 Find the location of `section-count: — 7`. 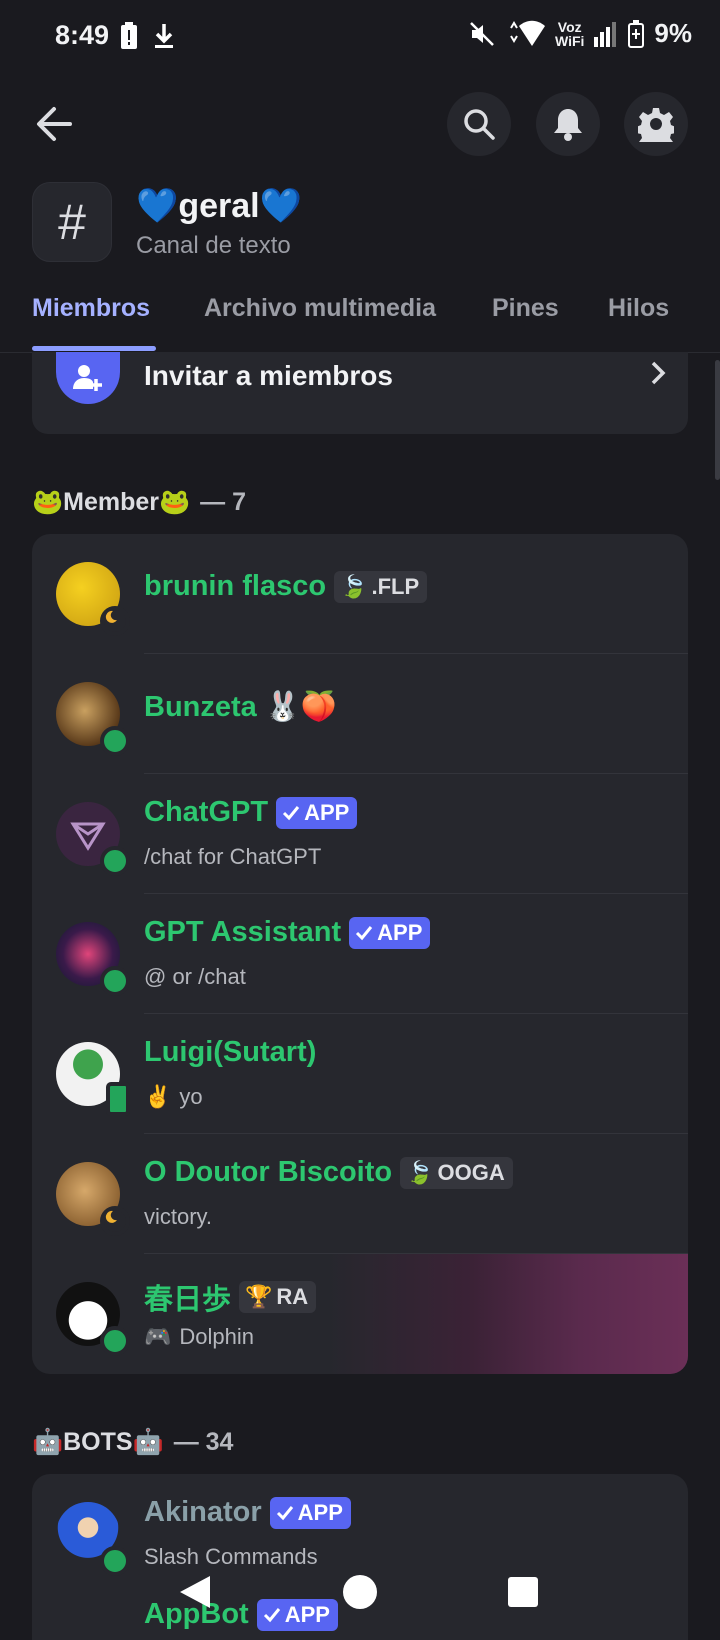

section-count: — 7 is located at coordinates (223, 502).